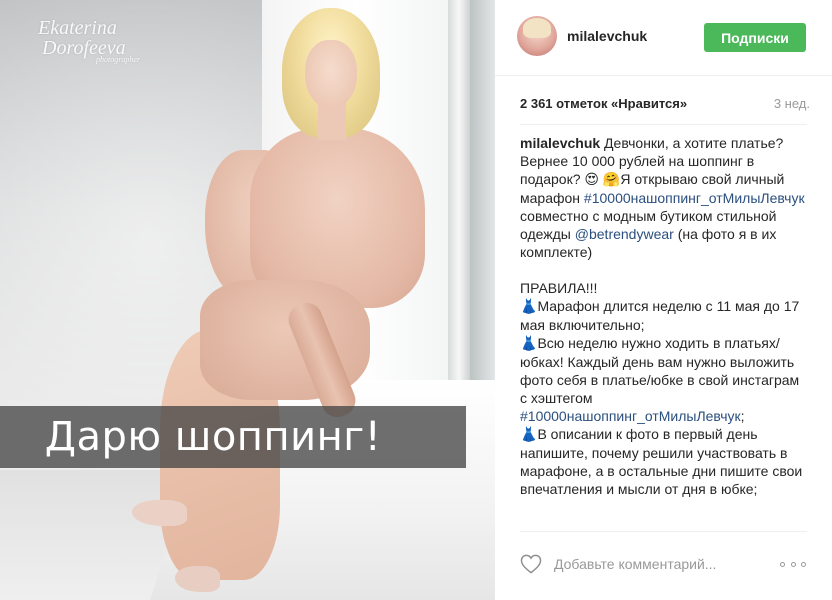 The image size is (832, 600). Describe the element at coordinates (77, 28) in the screenshot. I see `watermark-line: Ekaterina` at that location.